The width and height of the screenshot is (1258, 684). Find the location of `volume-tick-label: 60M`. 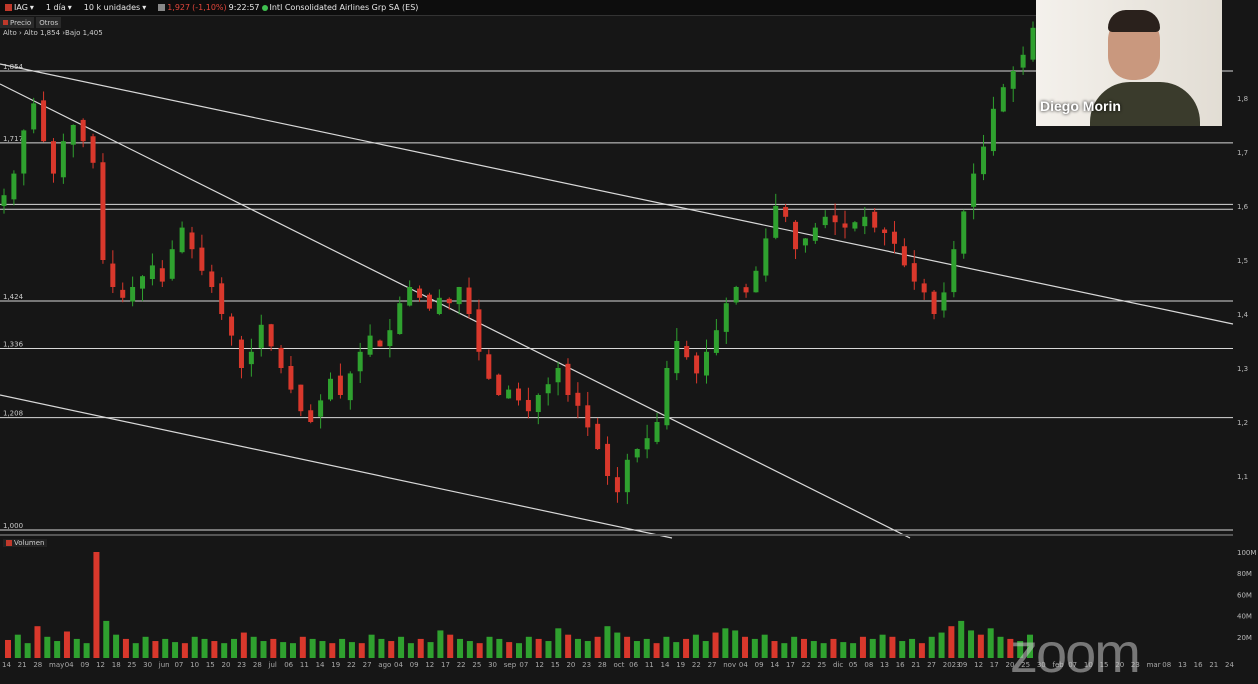

volume-tick-label: 60M is located at coordinates (1244, 595).